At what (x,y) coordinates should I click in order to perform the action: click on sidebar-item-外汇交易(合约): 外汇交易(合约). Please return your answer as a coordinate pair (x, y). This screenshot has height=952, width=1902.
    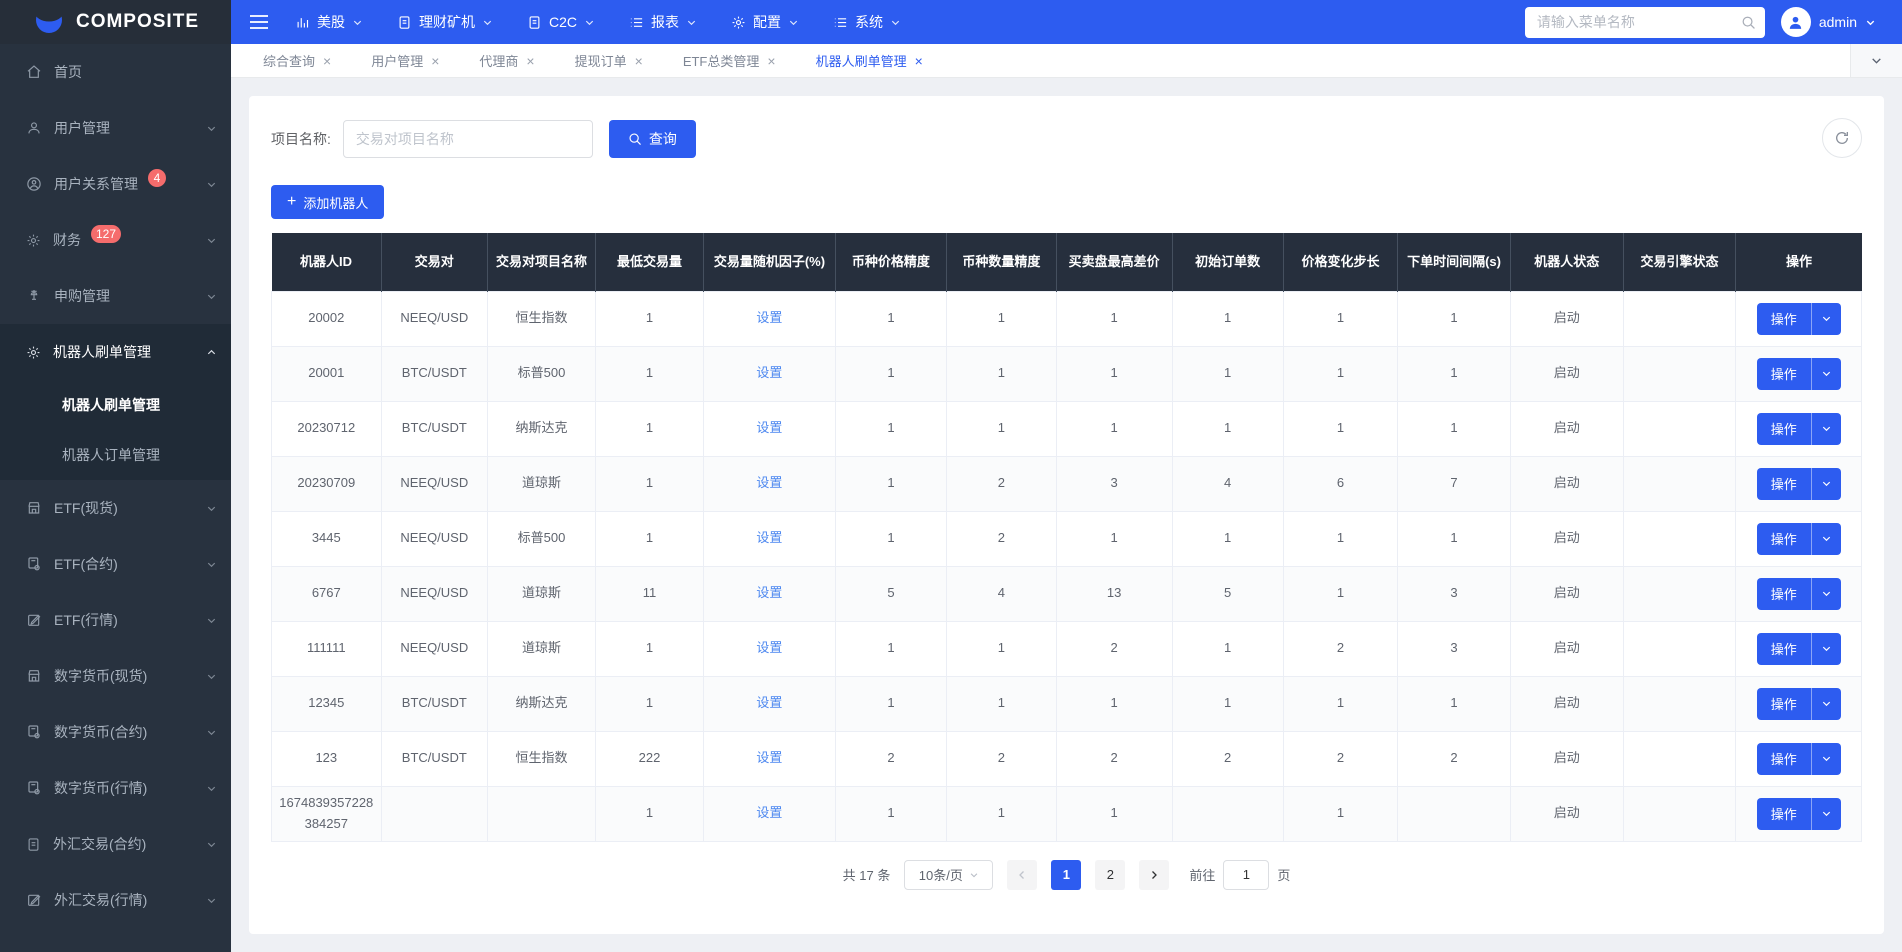
    Looking at the image, I should click on (115, 844).